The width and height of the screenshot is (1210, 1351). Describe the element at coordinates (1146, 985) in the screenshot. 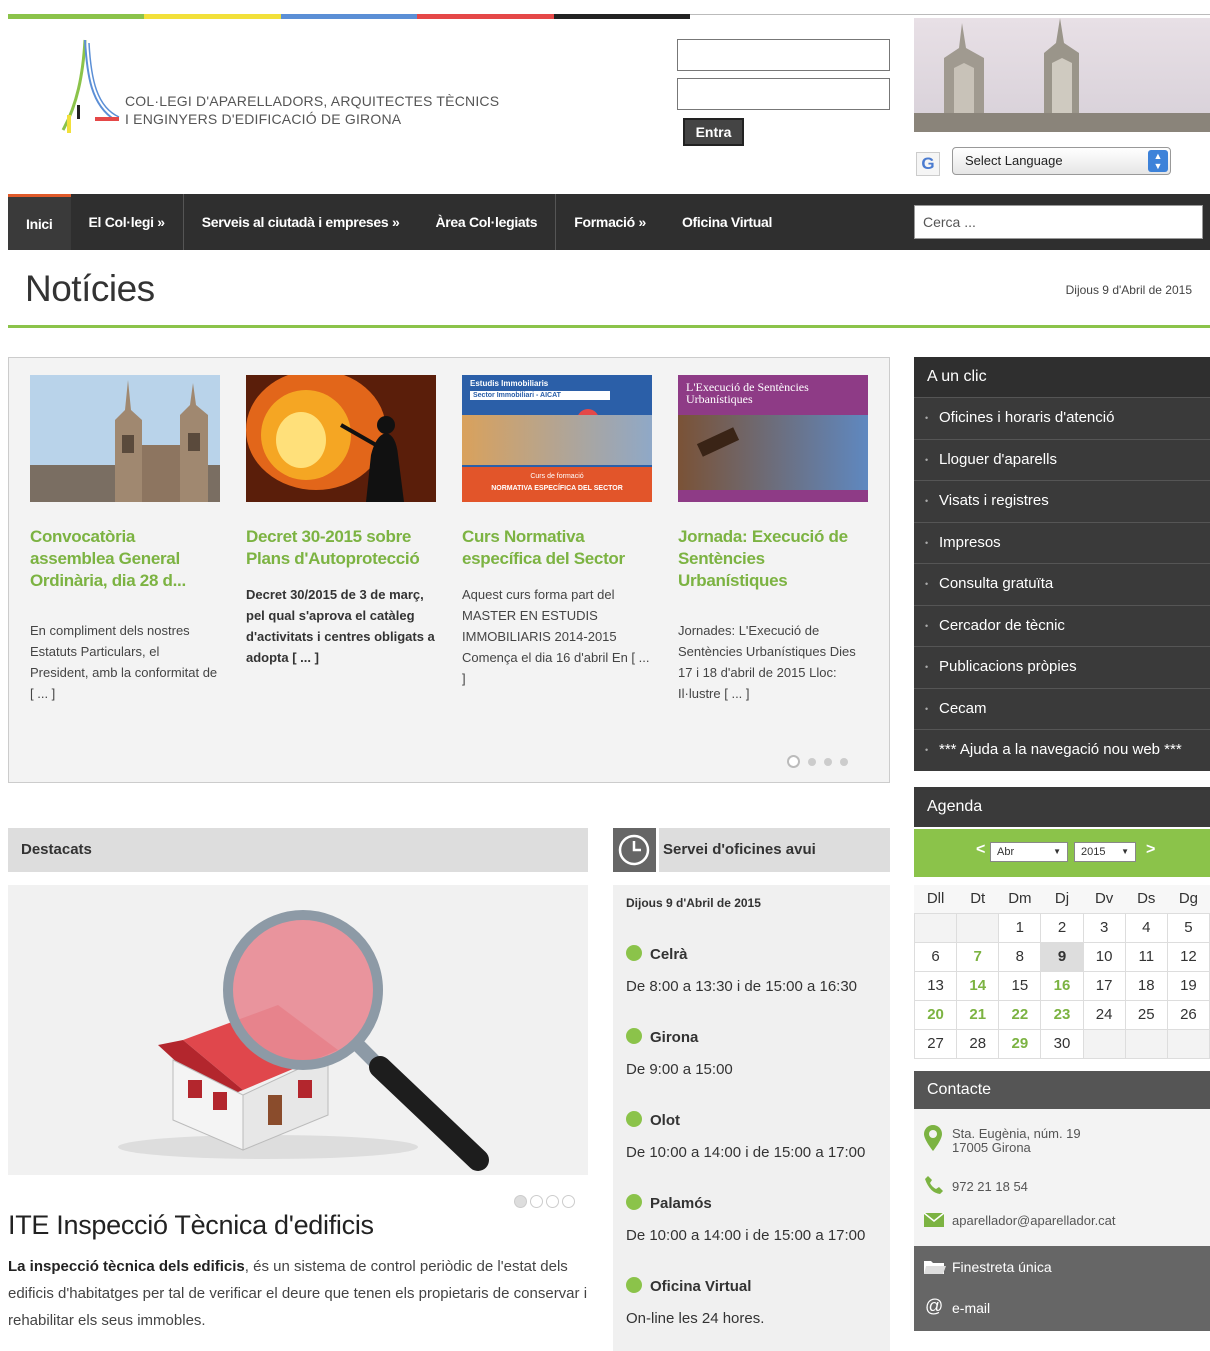

I see `calendar-day: 18` at that location.